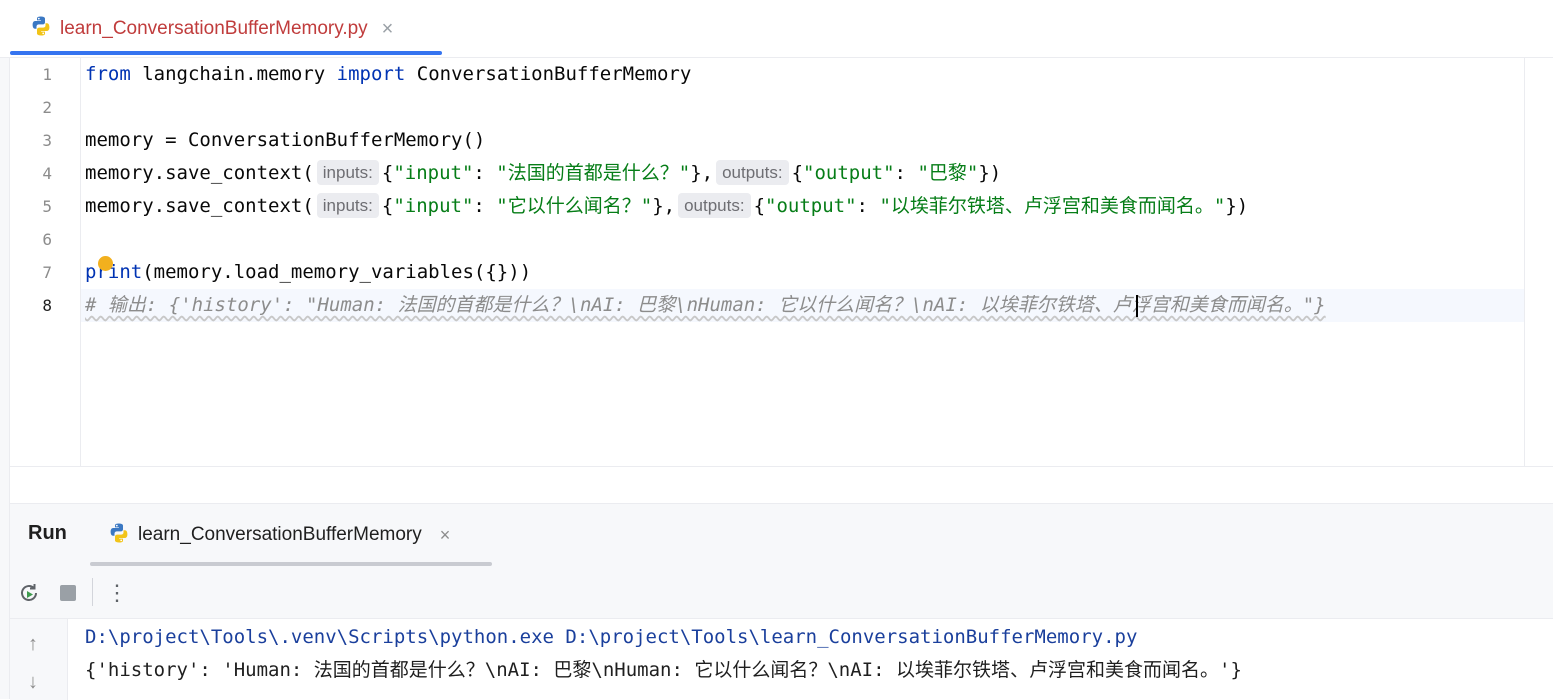  I want to click on stop-button, so click(68, 593).